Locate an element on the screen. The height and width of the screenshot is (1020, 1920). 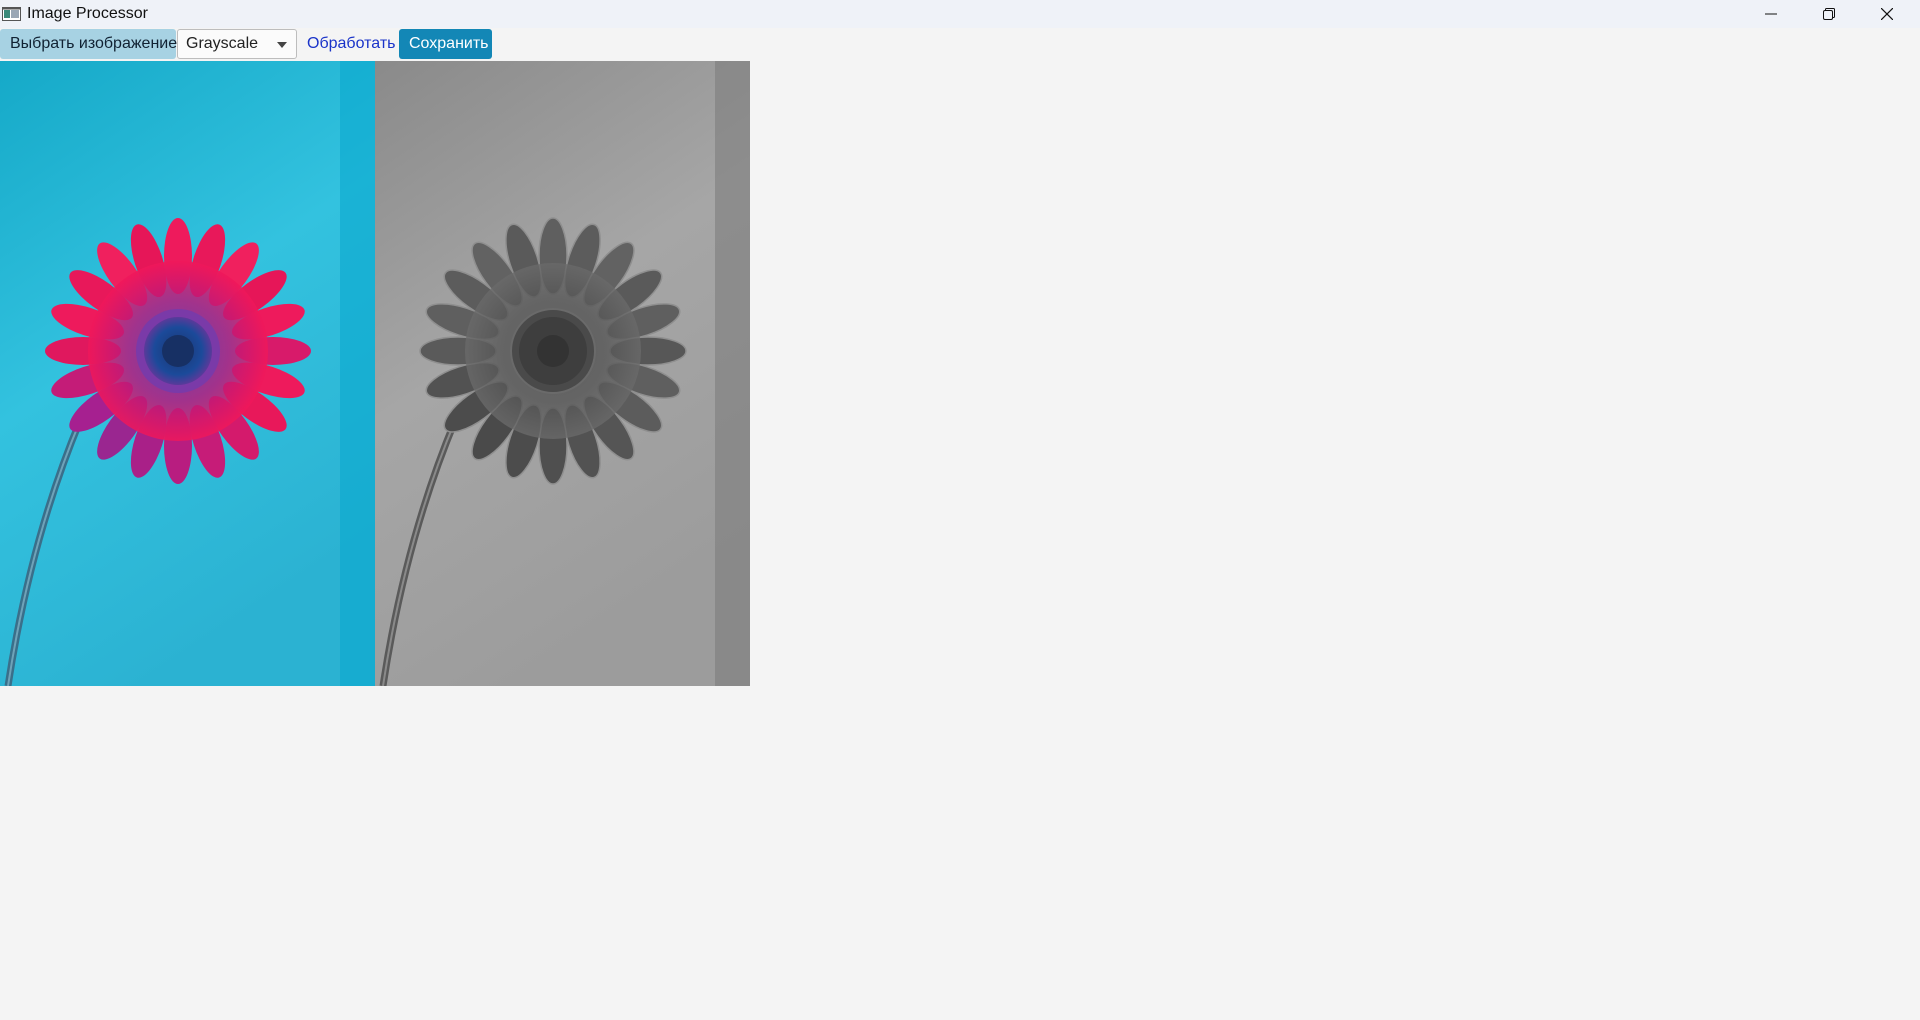
restore-icon is located at coordinates (1829, 14).